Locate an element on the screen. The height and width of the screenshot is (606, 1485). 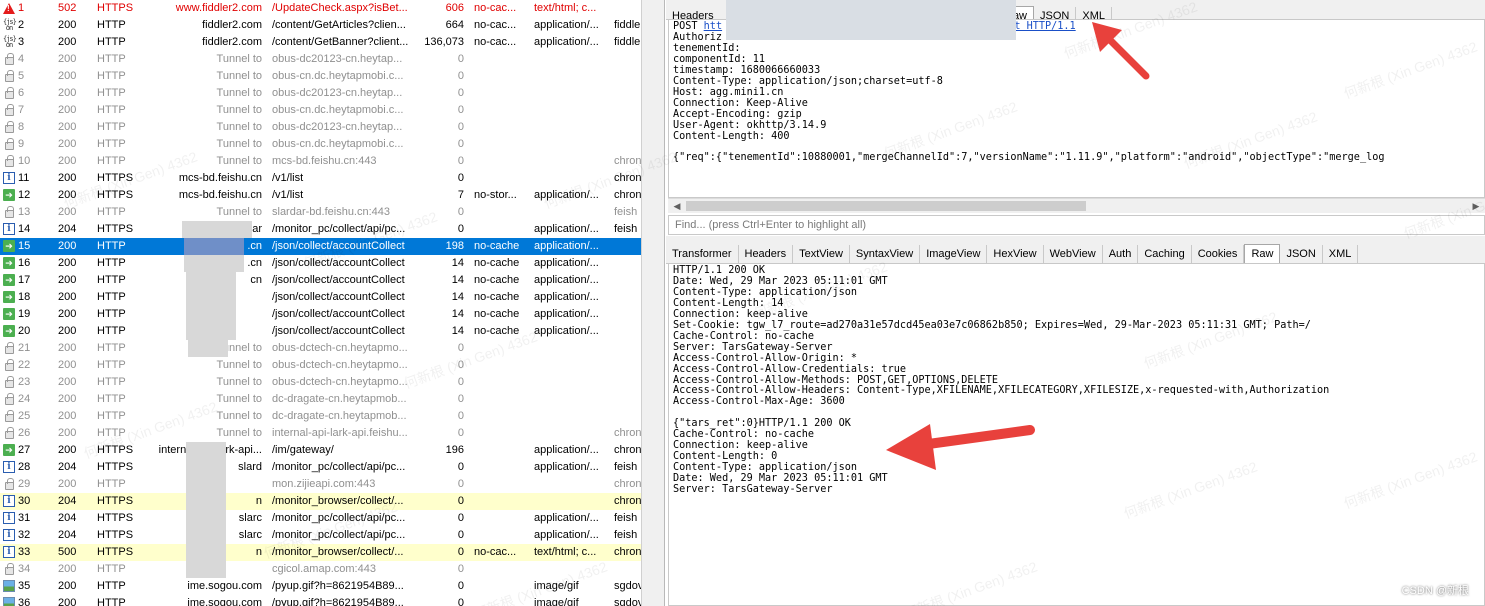
request-horizontal-scrollbar: ◀ ▶ is located at coordinates (1076, 205).